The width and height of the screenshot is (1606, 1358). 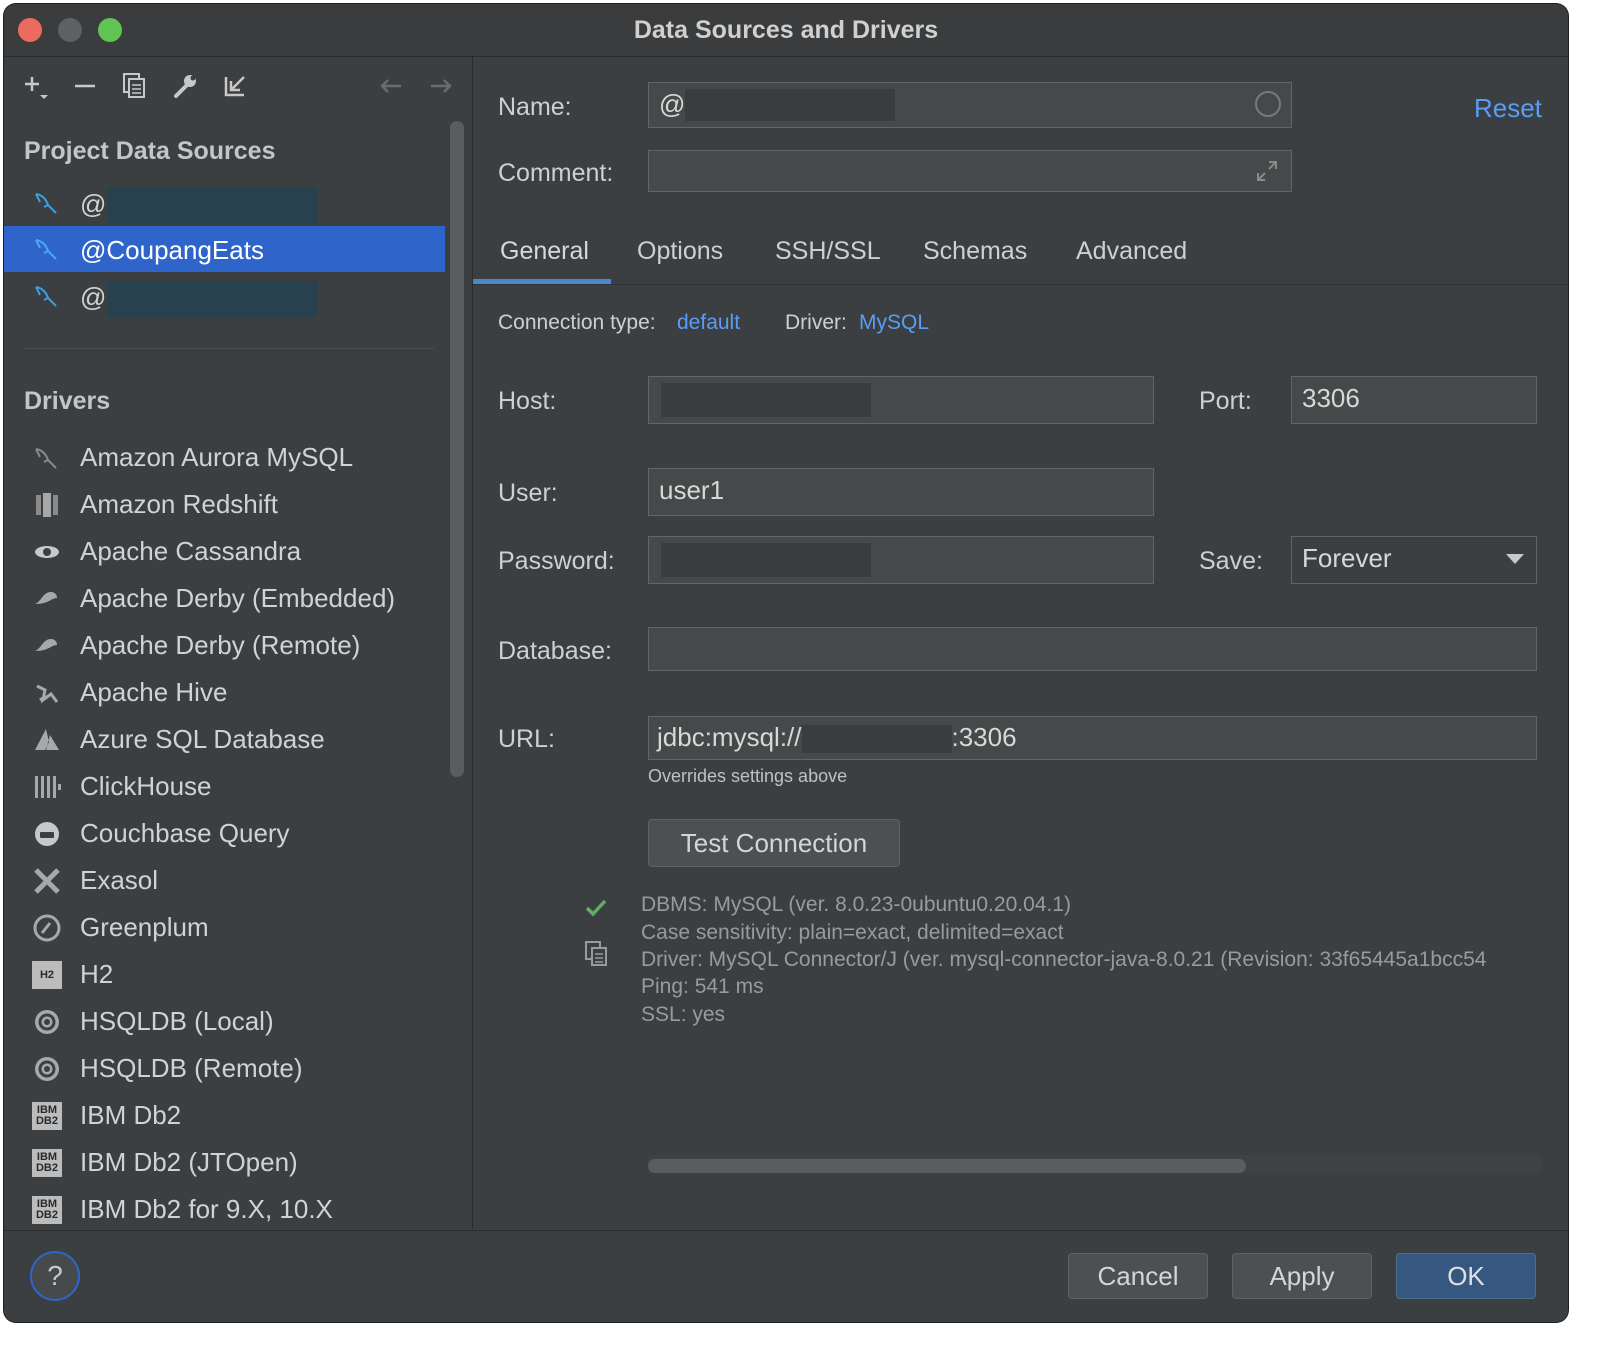 I want to click on title-bar: Data Sources and Drivers, so click(x=786, y=30).